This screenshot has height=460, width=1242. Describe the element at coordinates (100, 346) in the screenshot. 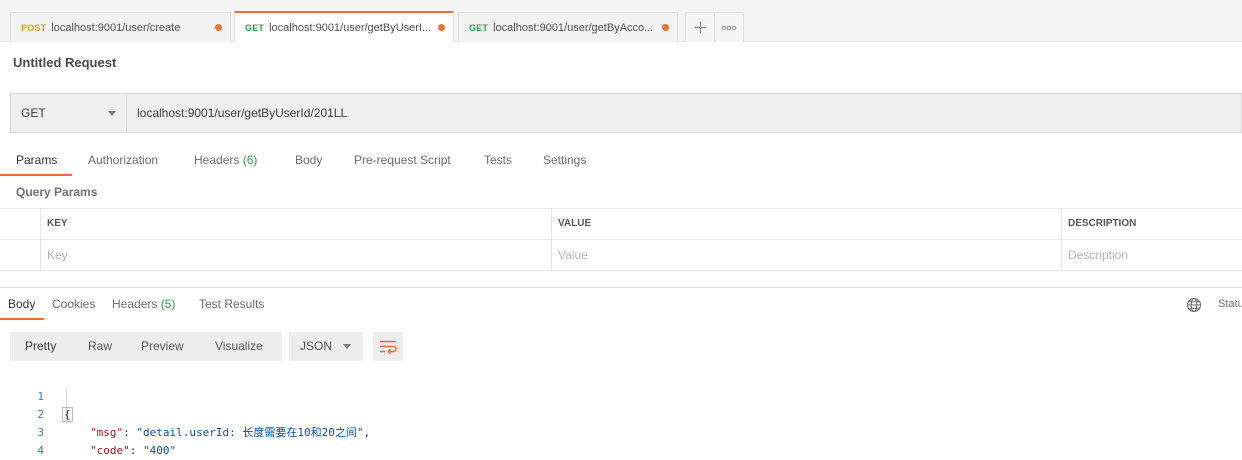

I see `view-raw-button: Raw` at that location.